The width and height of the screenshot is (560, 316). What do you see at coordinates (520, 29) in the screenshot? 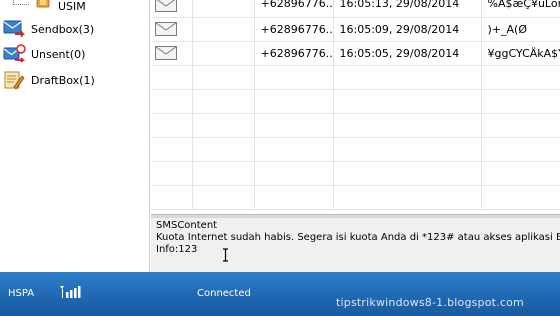
I see `content-cell: )+_A(Ø` at bounding box center [520, 29].